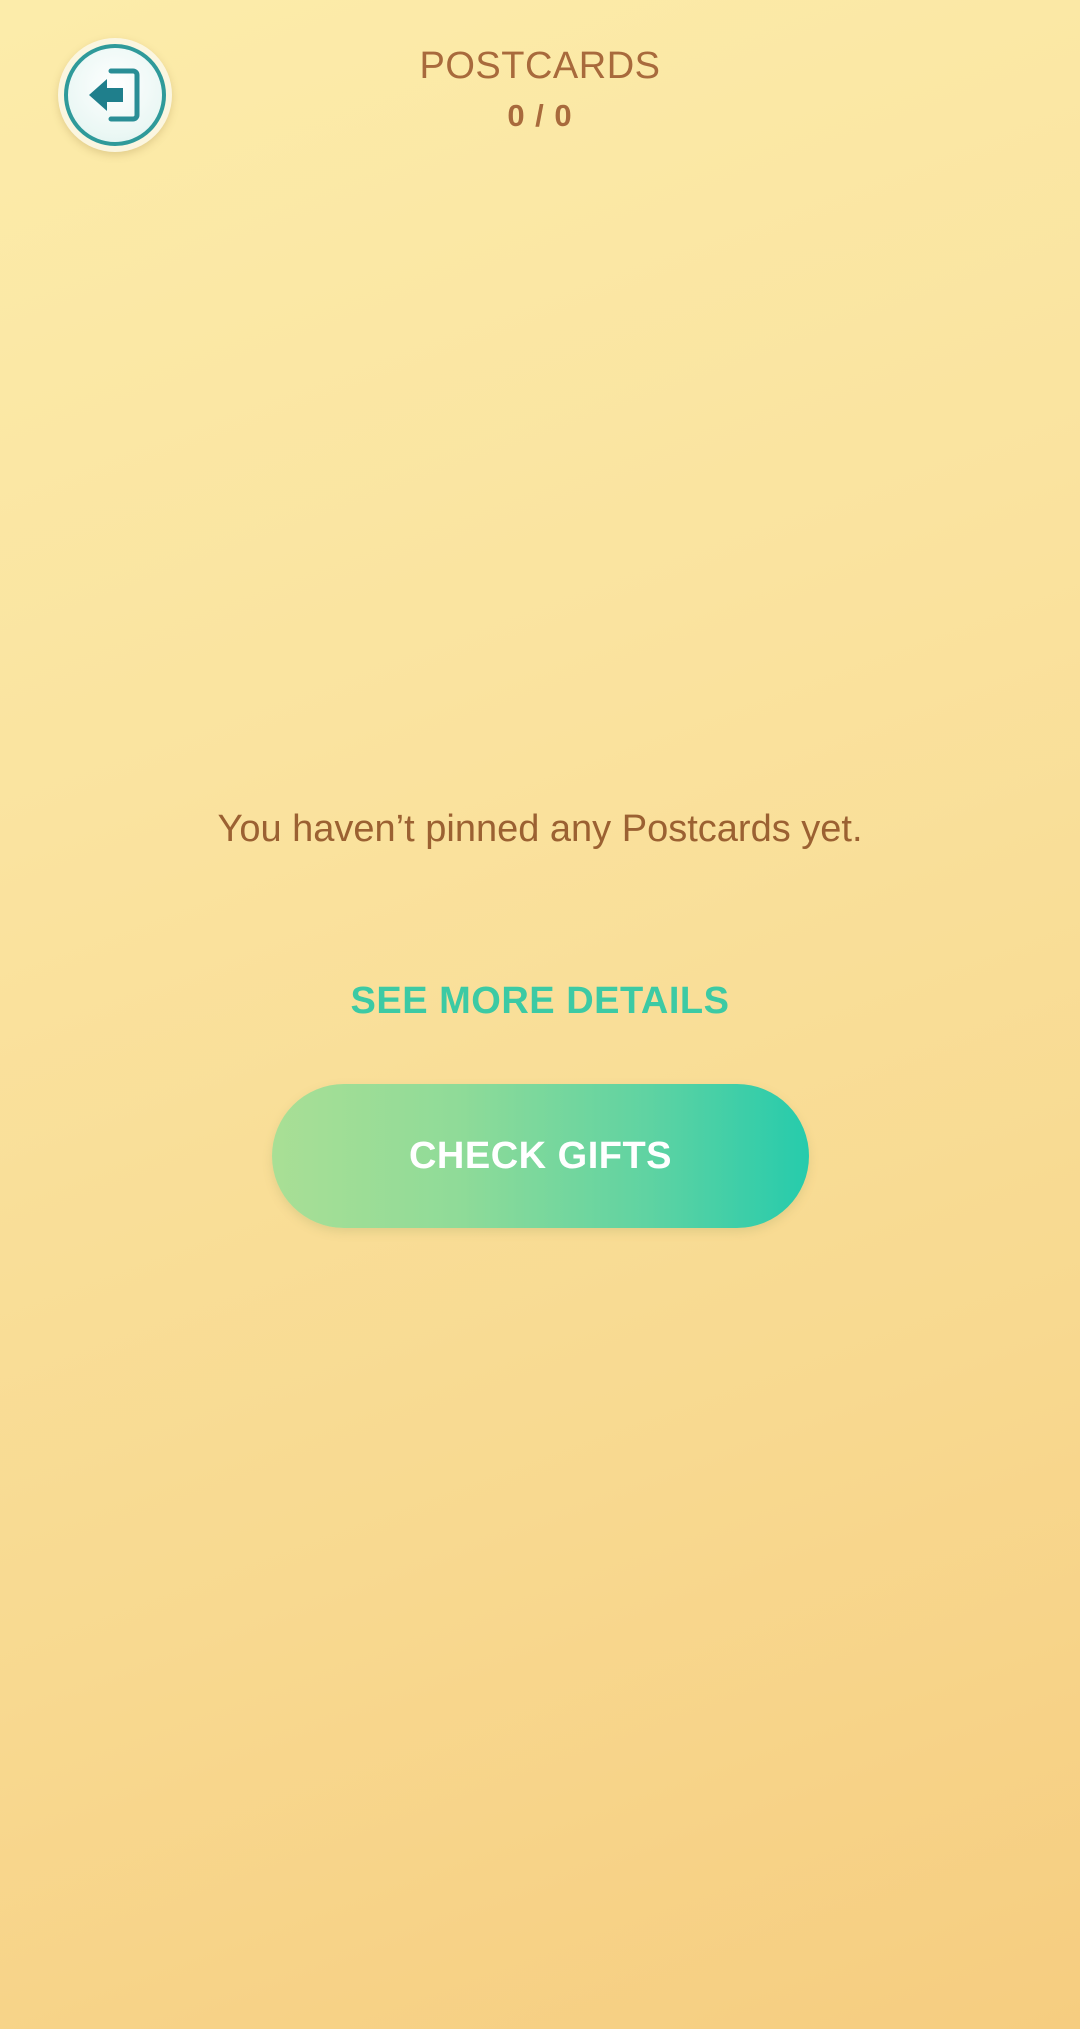 This screenshot has width=1080, height=2029. Describe the element at coordinates (540, 115) in the screenshot. I see `postcard-counter: 0 / 0` at that location.